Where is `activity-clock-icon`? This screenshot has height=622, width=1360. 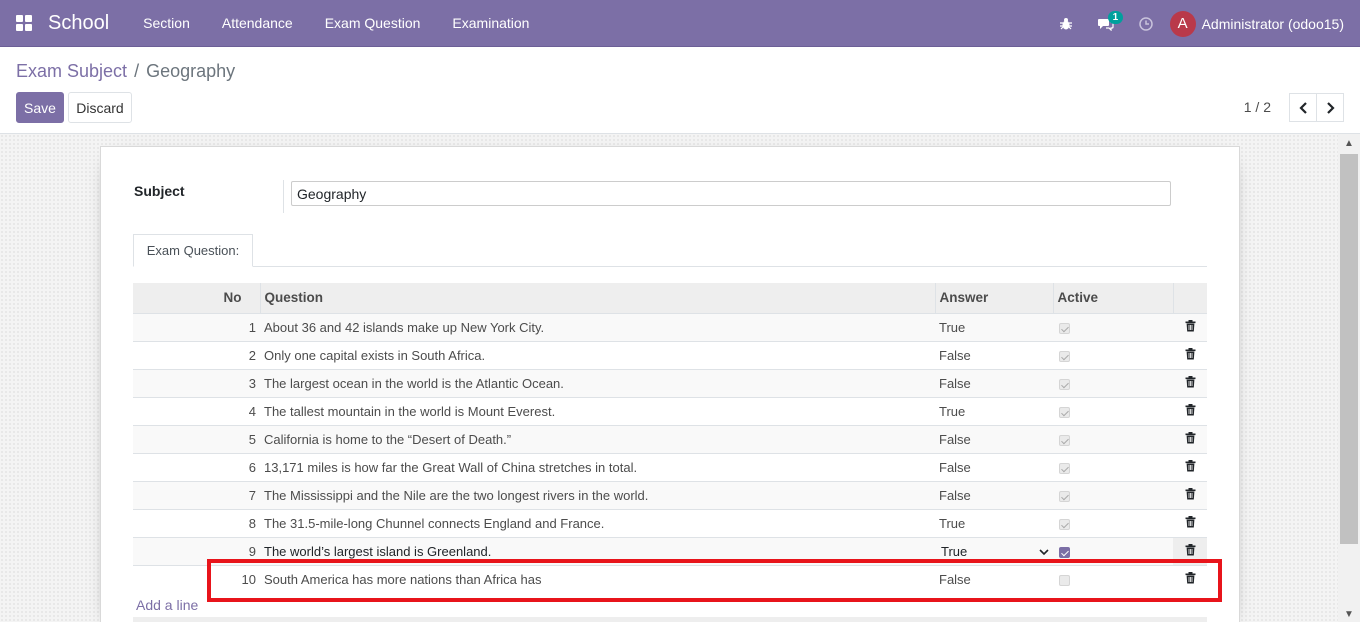 activity-clock-icon is located at coordinates (1146, 23).